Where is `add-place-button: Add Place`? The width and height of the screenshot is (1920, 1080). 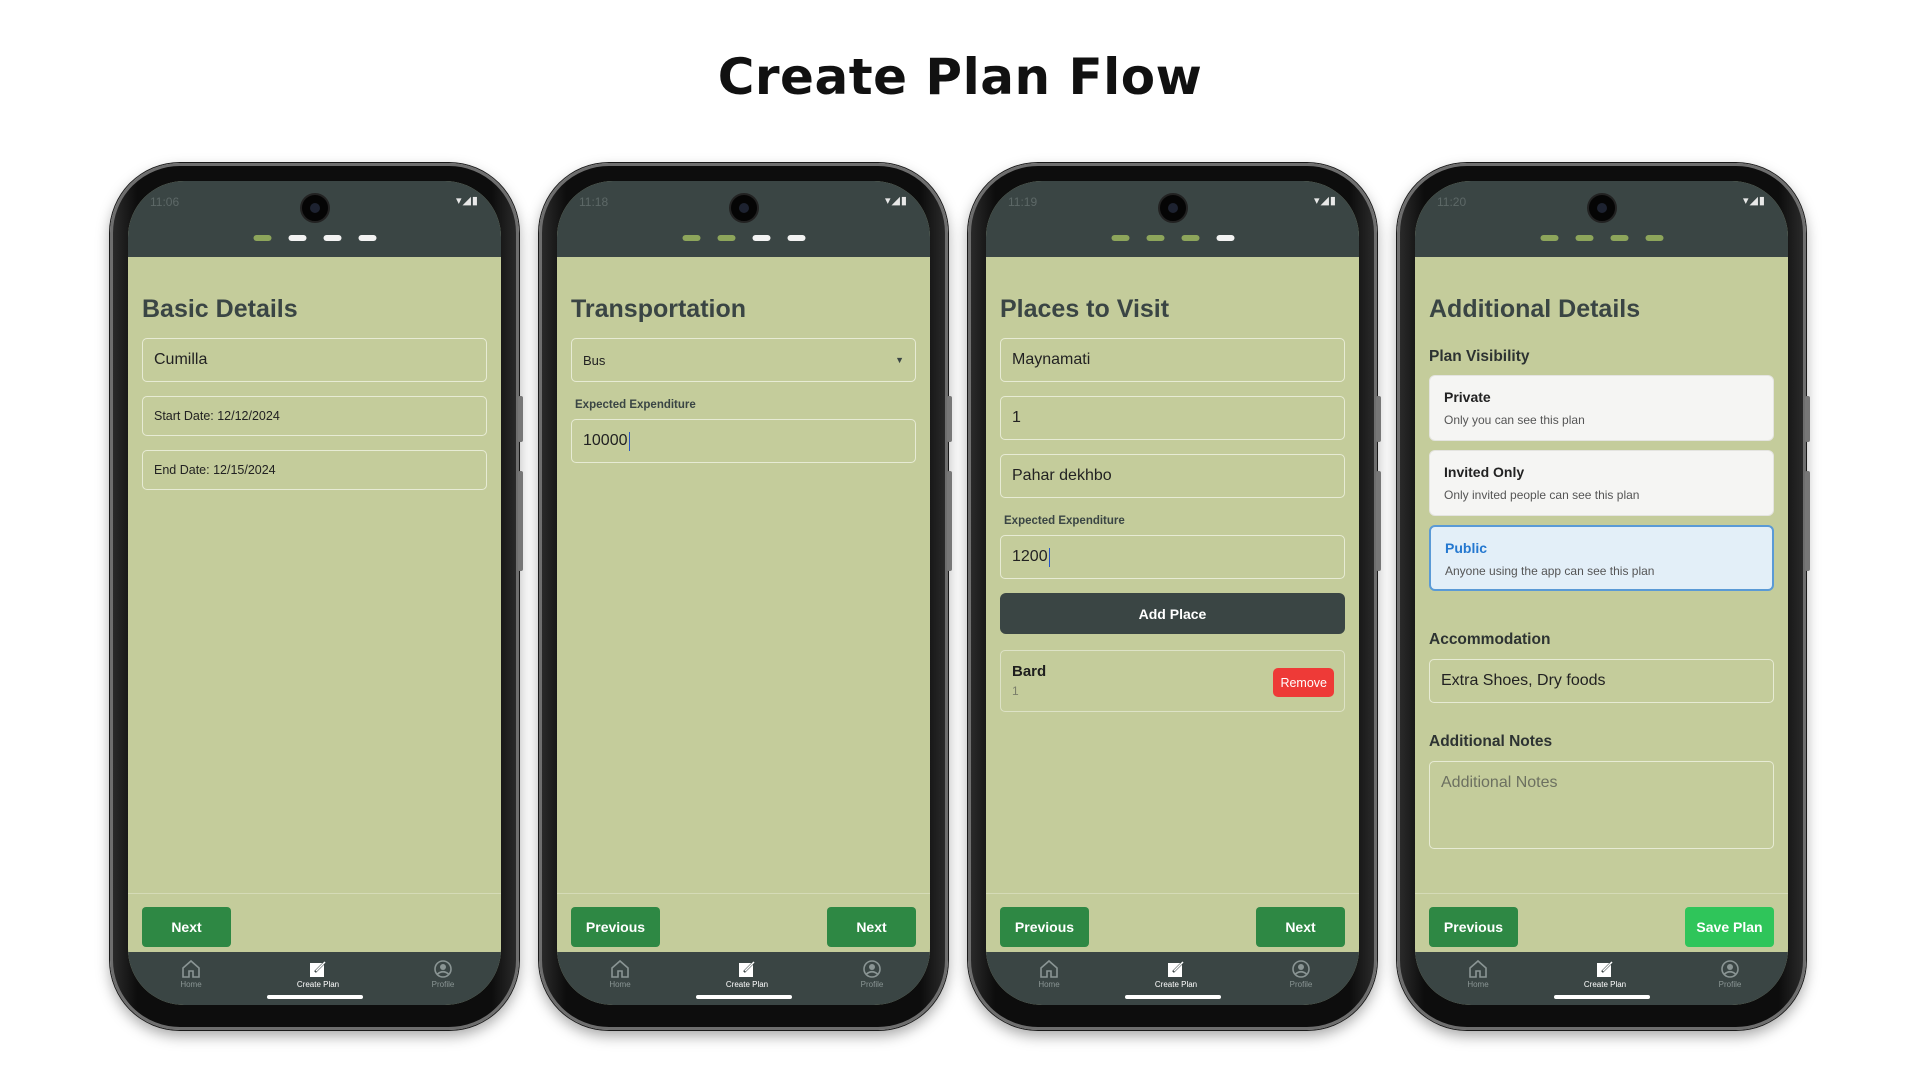
add-place-button: Add Place is located at coordinates (1172, 613).